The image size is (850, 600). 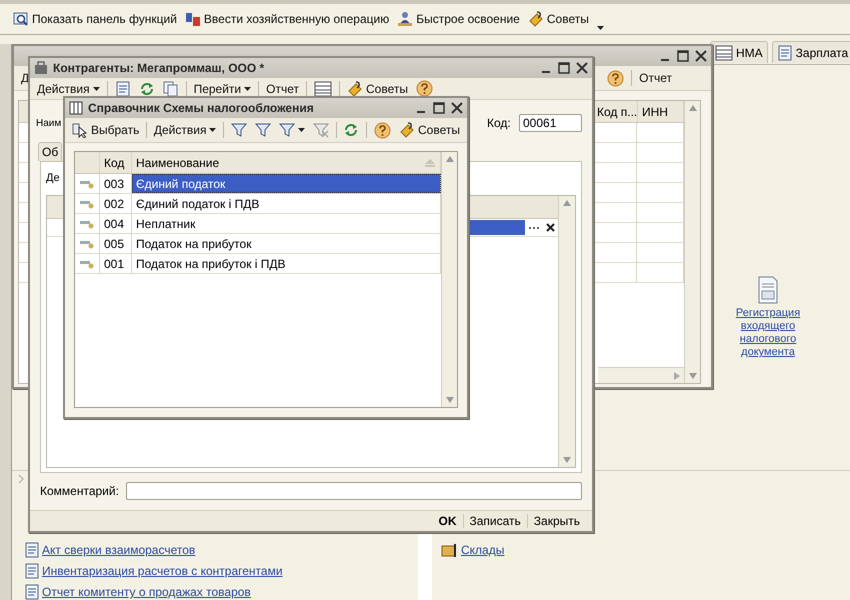 What do you see at coordinates (450, 550) in the screenshot?
I see `shelf-icon` at bounding box center [450, 550].